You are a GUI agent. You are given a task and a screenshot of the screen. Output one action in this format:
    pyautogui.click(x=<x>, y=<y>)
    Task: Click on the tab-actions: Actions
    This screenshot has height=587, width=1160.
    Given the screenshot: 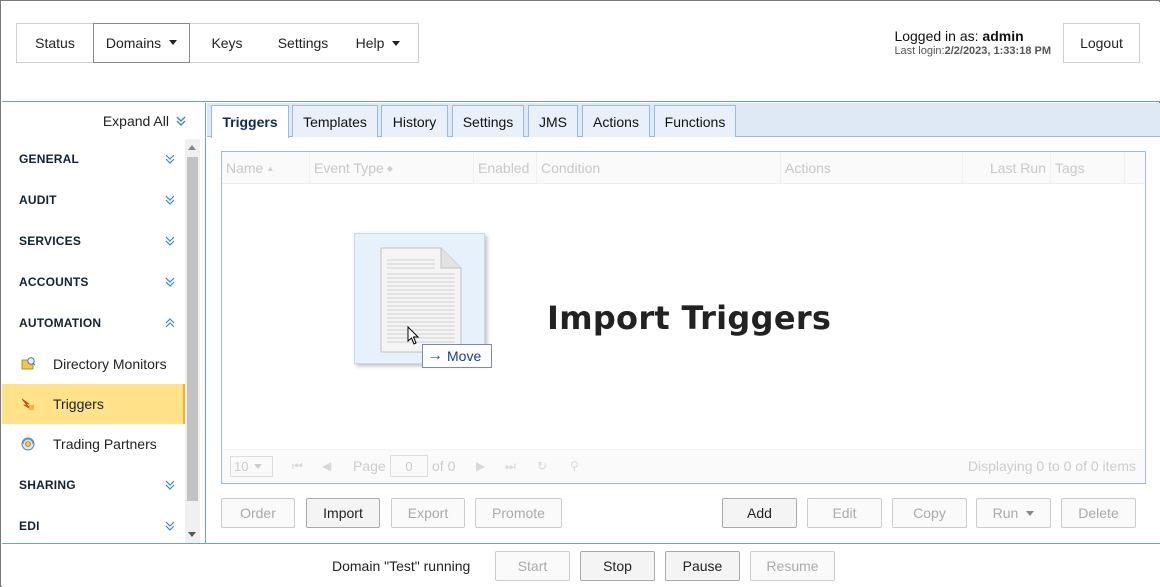 What is the action you would take?
    pyautogui.click(x=616, y=121)
    